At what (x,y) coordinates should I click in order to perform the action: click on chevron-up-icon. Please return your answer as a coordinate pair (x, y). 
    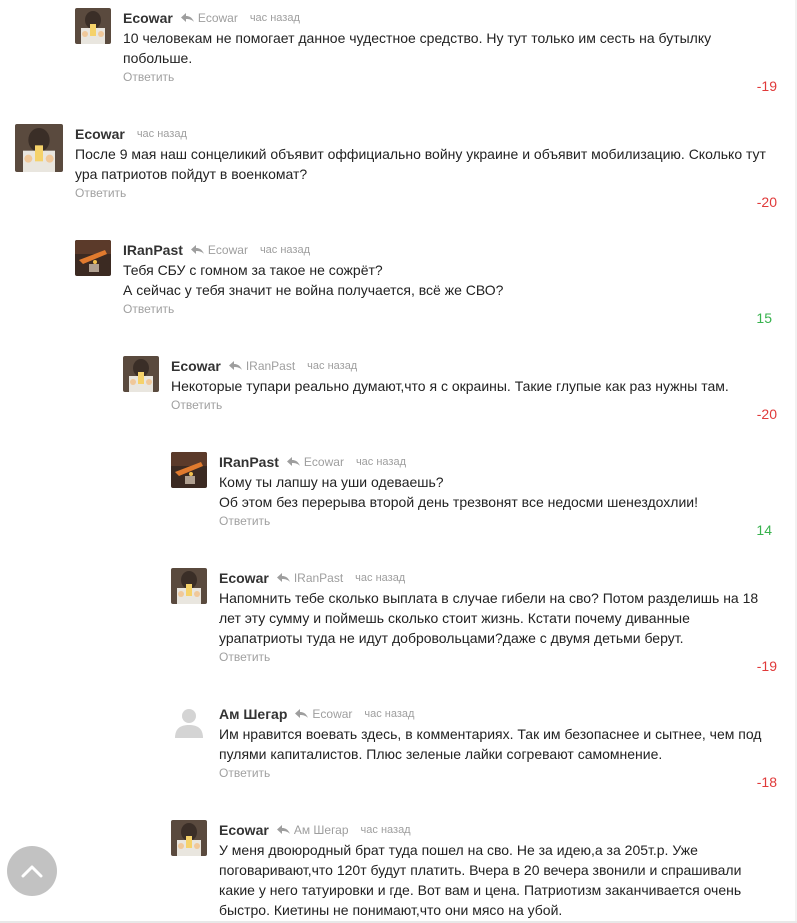
    Looking at the image, I should click on (32, 871).